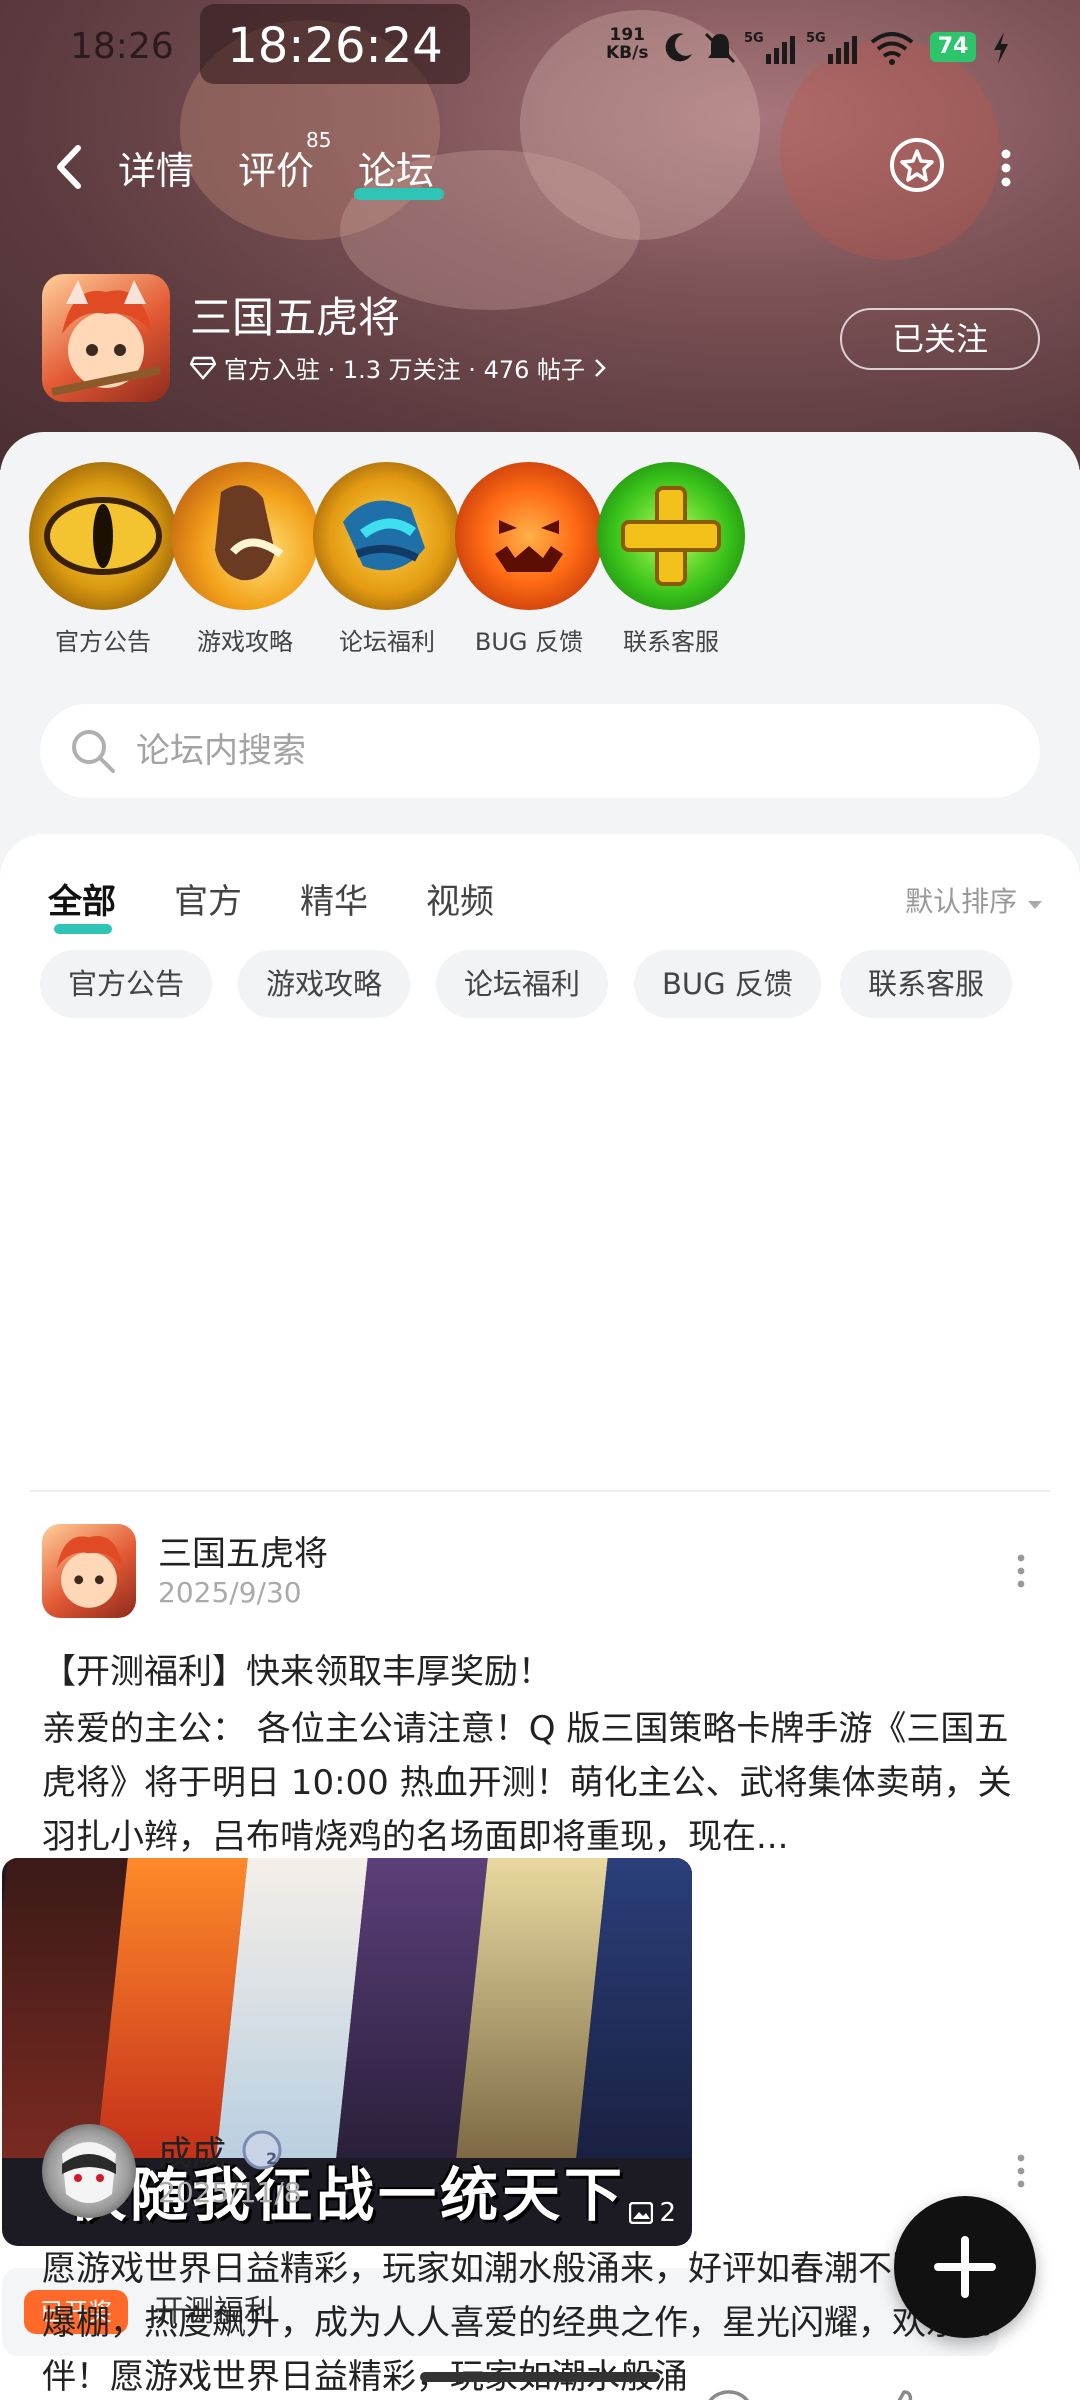 Image resolution: width=1080 pixels, height=2400 pixels. Describe the element at coordinates (208, 898) in the screenshot. I see `tab-official: 官方` at that location.